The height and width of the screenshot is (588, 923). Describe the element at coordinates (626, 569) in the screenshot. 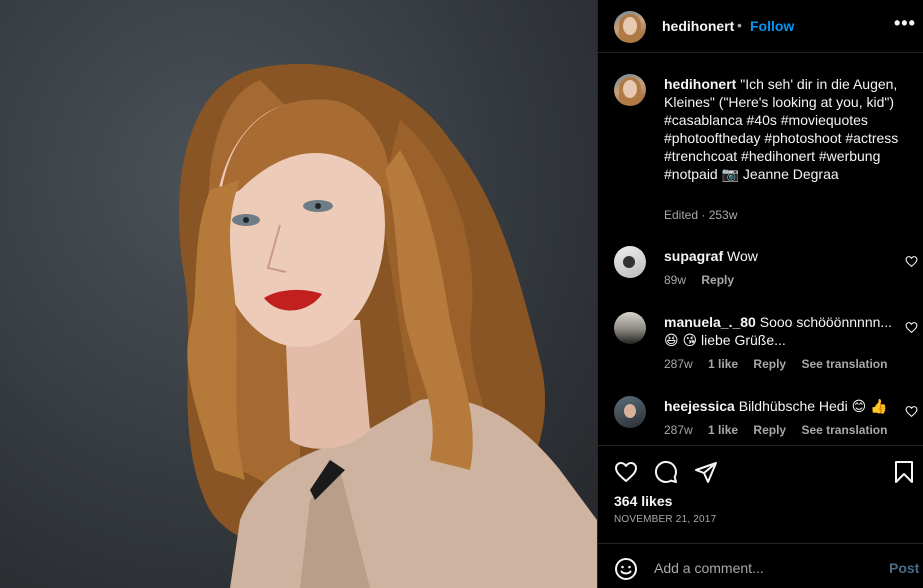

I see `emoji-icon` at that location.